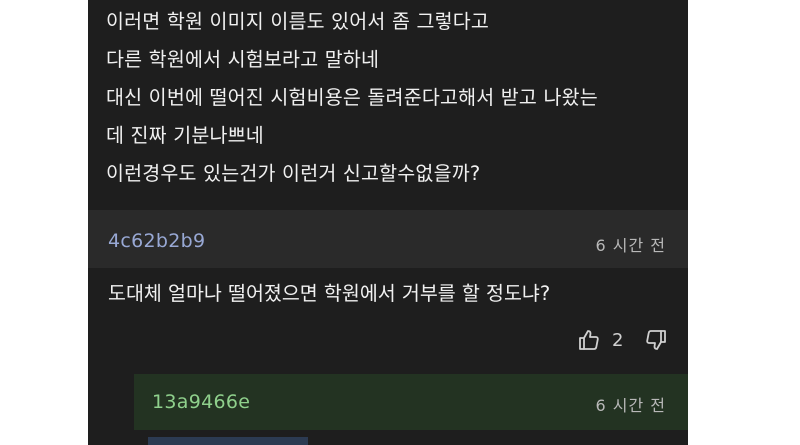  I want to click on post-line: 이런경우도 있는건가 이런거 신고할수없을까?, so click(293, 173).